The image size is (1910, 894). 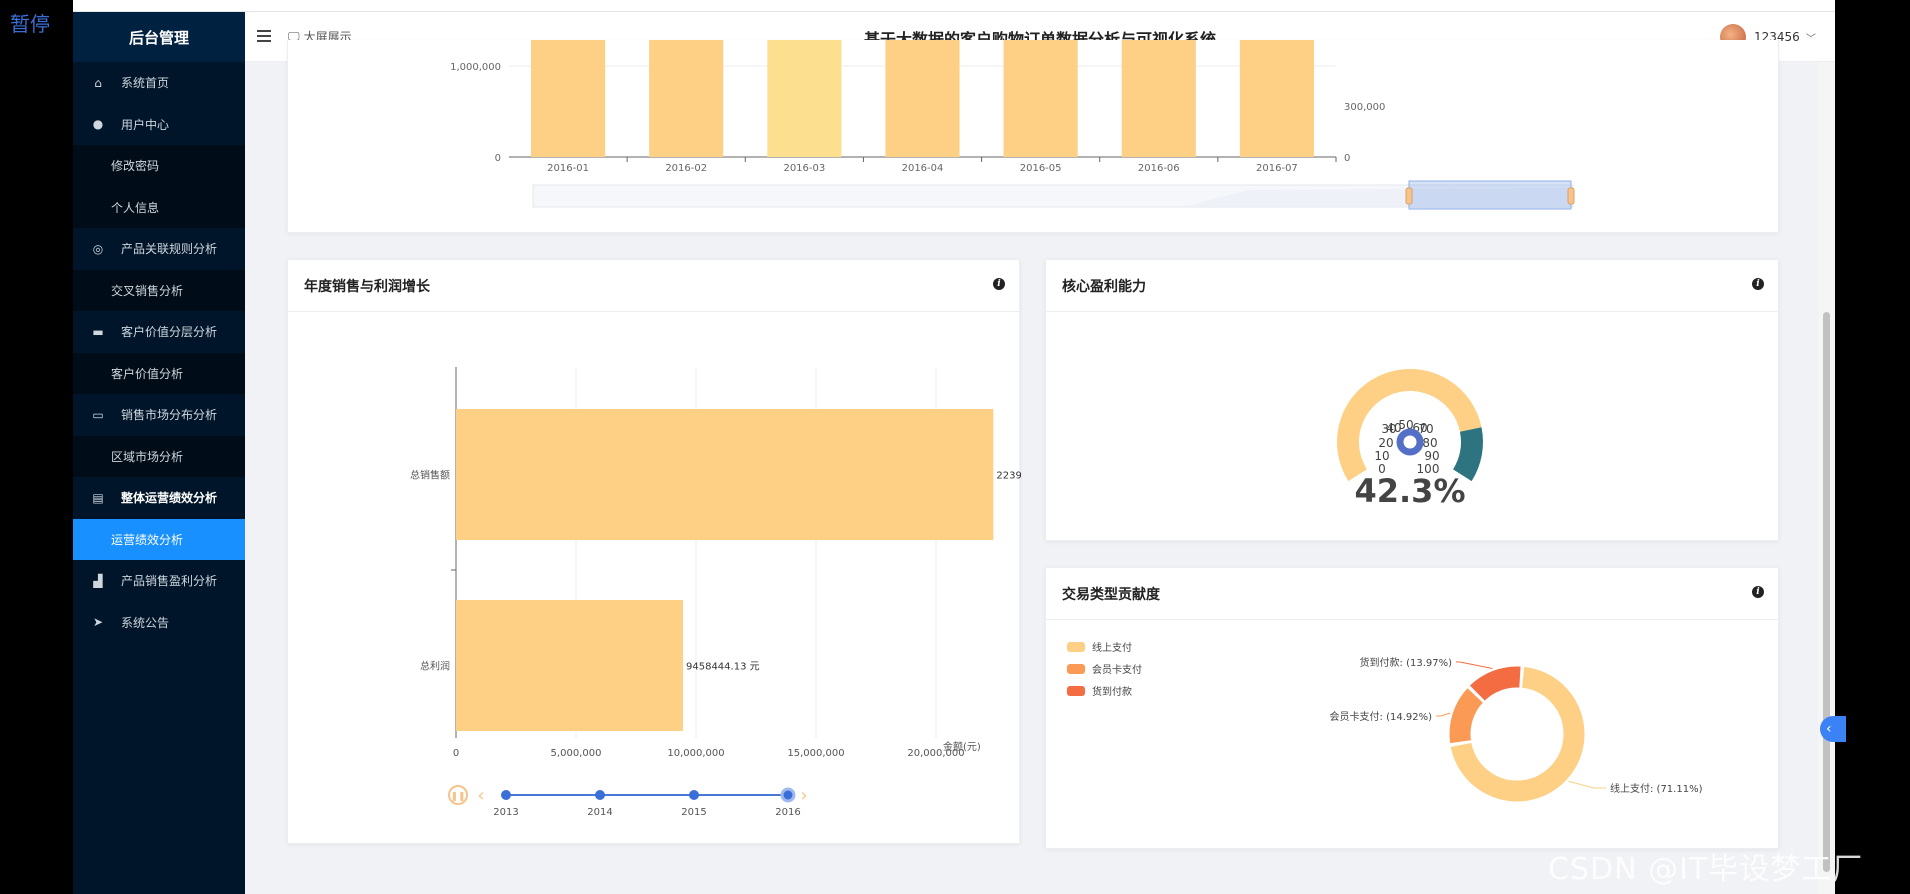 I want to click on sidebar-item-label: 系统公告, so click(x=145, y=622).